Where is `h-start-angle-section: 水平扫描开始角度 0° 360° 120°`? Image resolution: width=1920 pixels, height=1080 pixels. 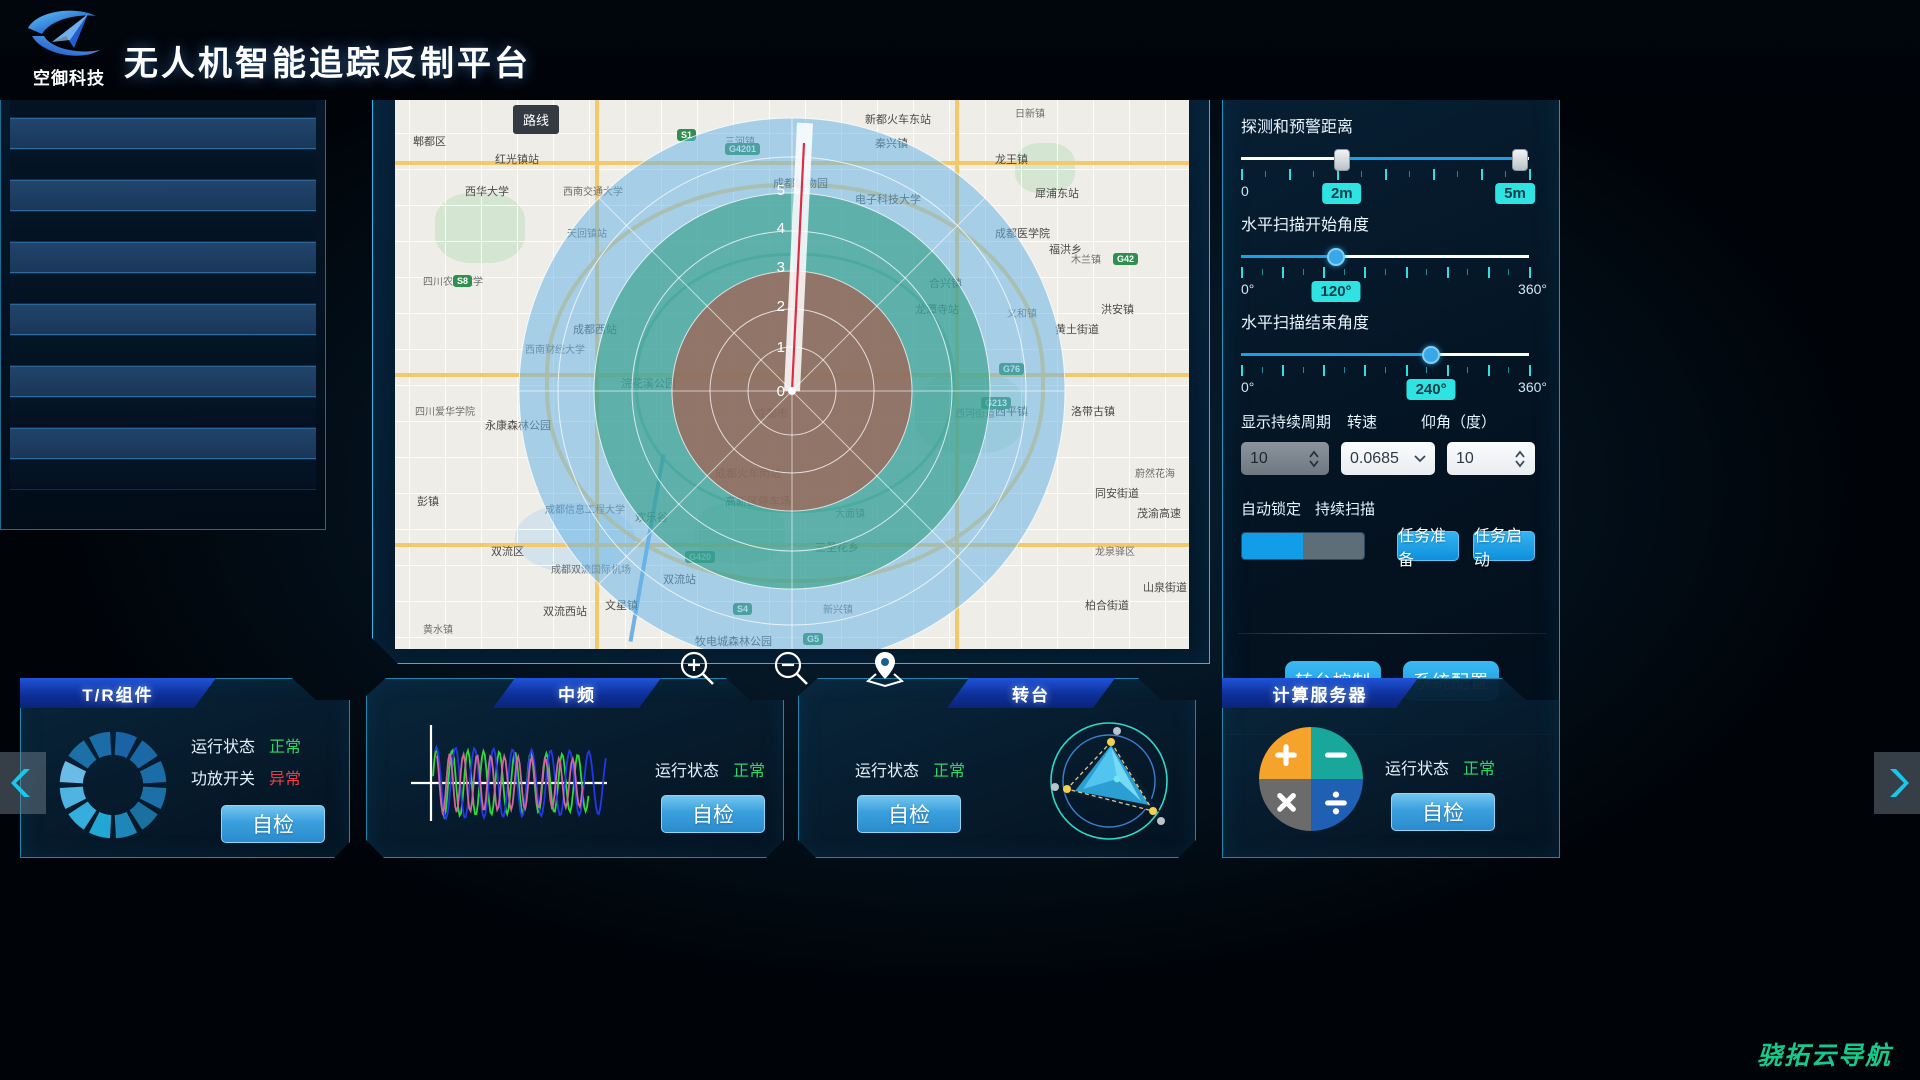
h-start-angle-section: 水平扫描开始角度 0° 360° 120° is located at coordinates (1392, 259).